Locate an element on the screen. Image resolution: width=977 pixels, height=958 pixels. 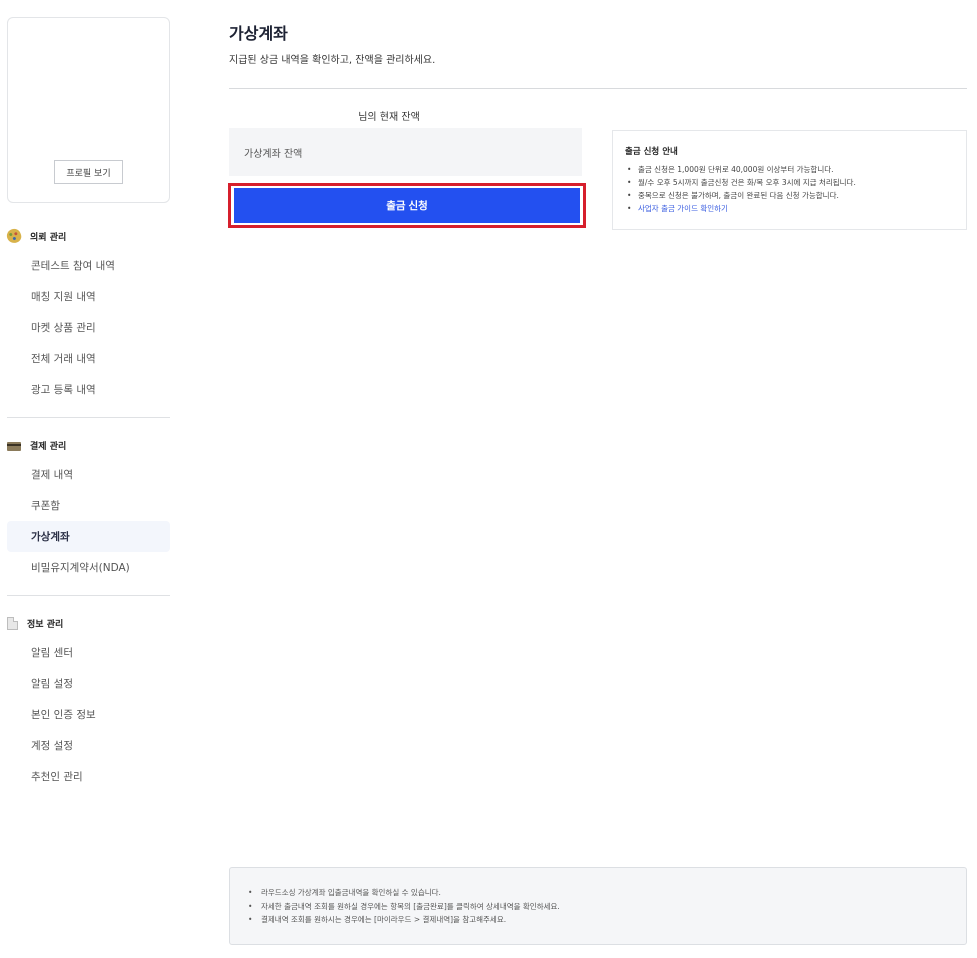
guide-title: 출금 신청 안내 is located at coordinates (651, 152).